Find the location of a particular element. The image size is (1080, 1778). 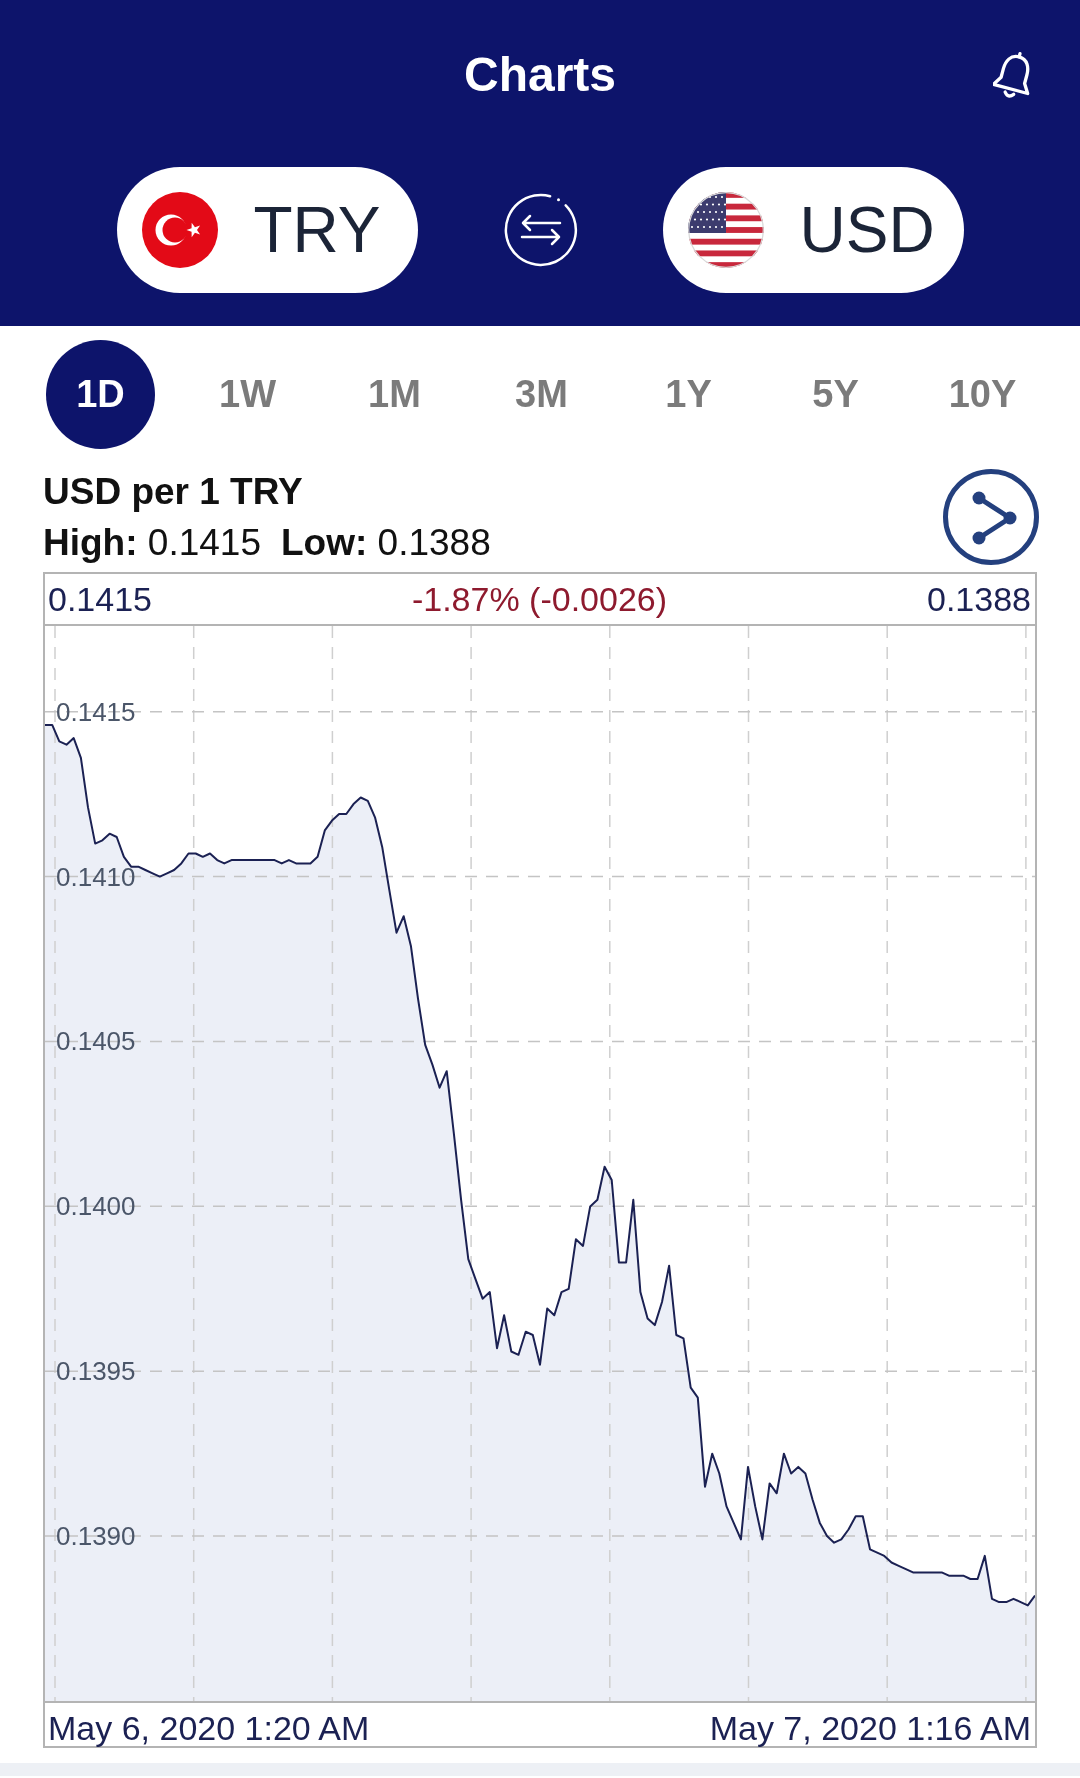

end-time: May 7, 2020 1:16 AM is located at coordinates (870, 1728).